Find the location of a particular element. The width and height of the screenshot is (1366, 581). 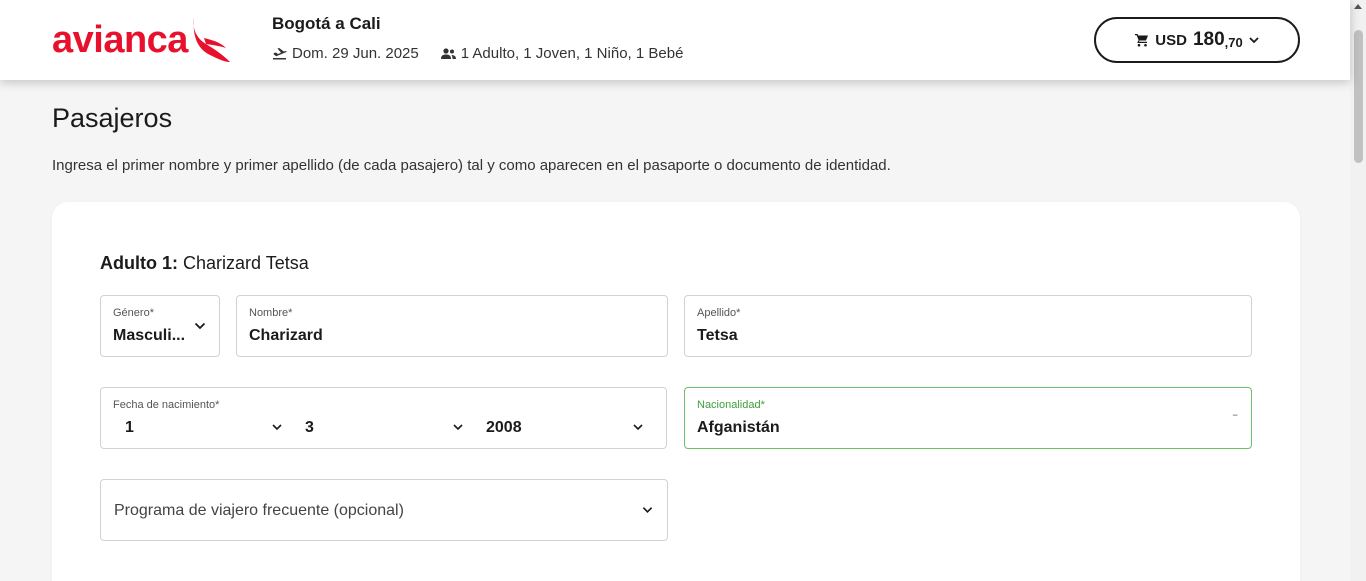

people-icon is located at coordinates (448, 54).